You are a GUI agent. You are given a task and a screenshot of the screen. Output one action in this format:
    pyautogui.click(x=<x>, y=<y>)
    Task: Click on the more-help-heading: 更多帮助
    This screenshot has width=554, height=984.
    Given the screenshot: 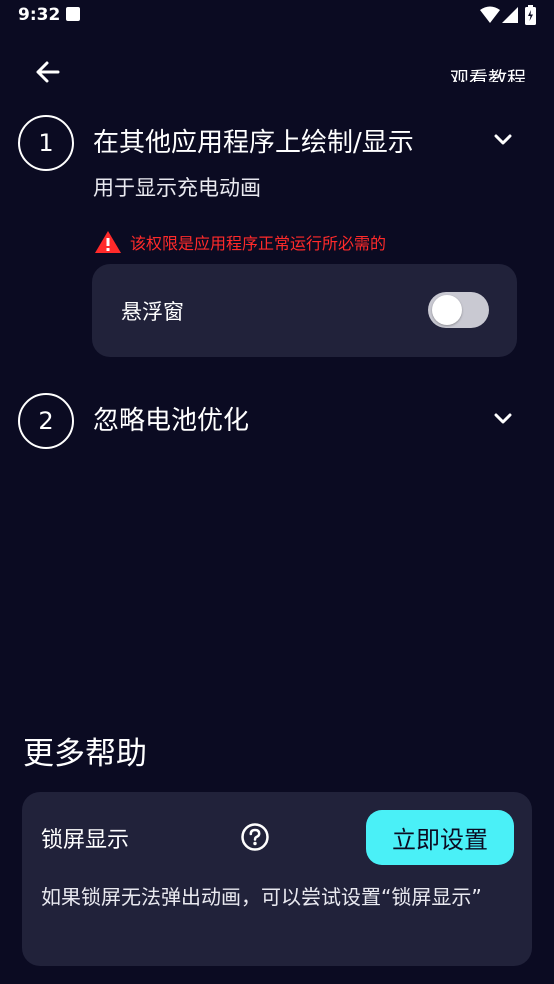 What is the action you would take?
    pyautogui.click(x=85, y=754)
    